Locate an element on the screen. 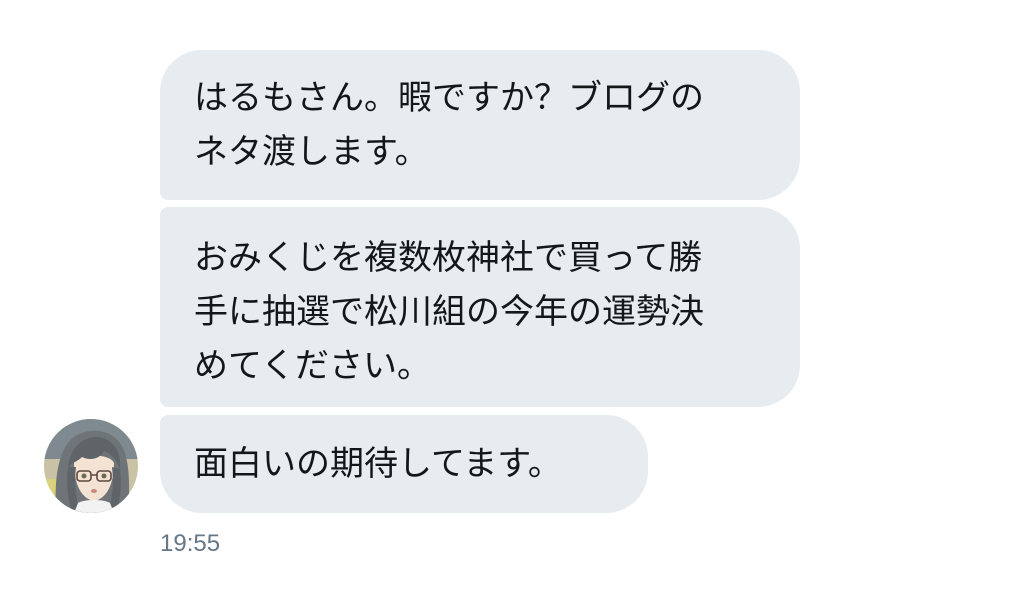 This screenshot has width=1024, height=604. message-timestamp: 19:55 is located at coordinates (190, 543).